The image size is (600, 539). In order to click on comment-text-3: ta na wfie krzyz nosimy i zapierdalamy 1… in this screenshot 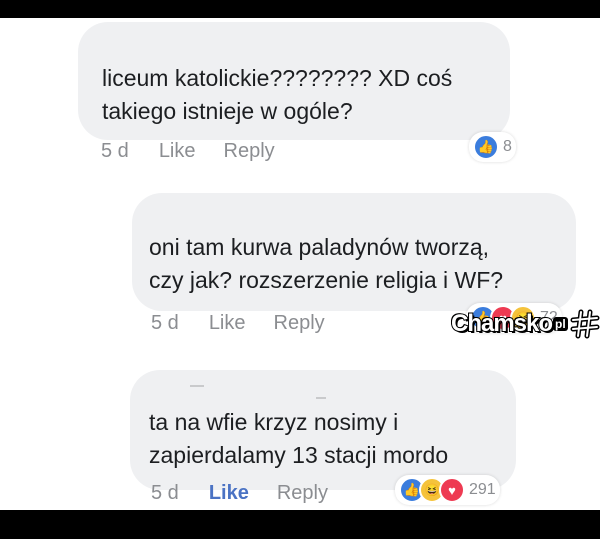, I will do `click(299, 438)`.